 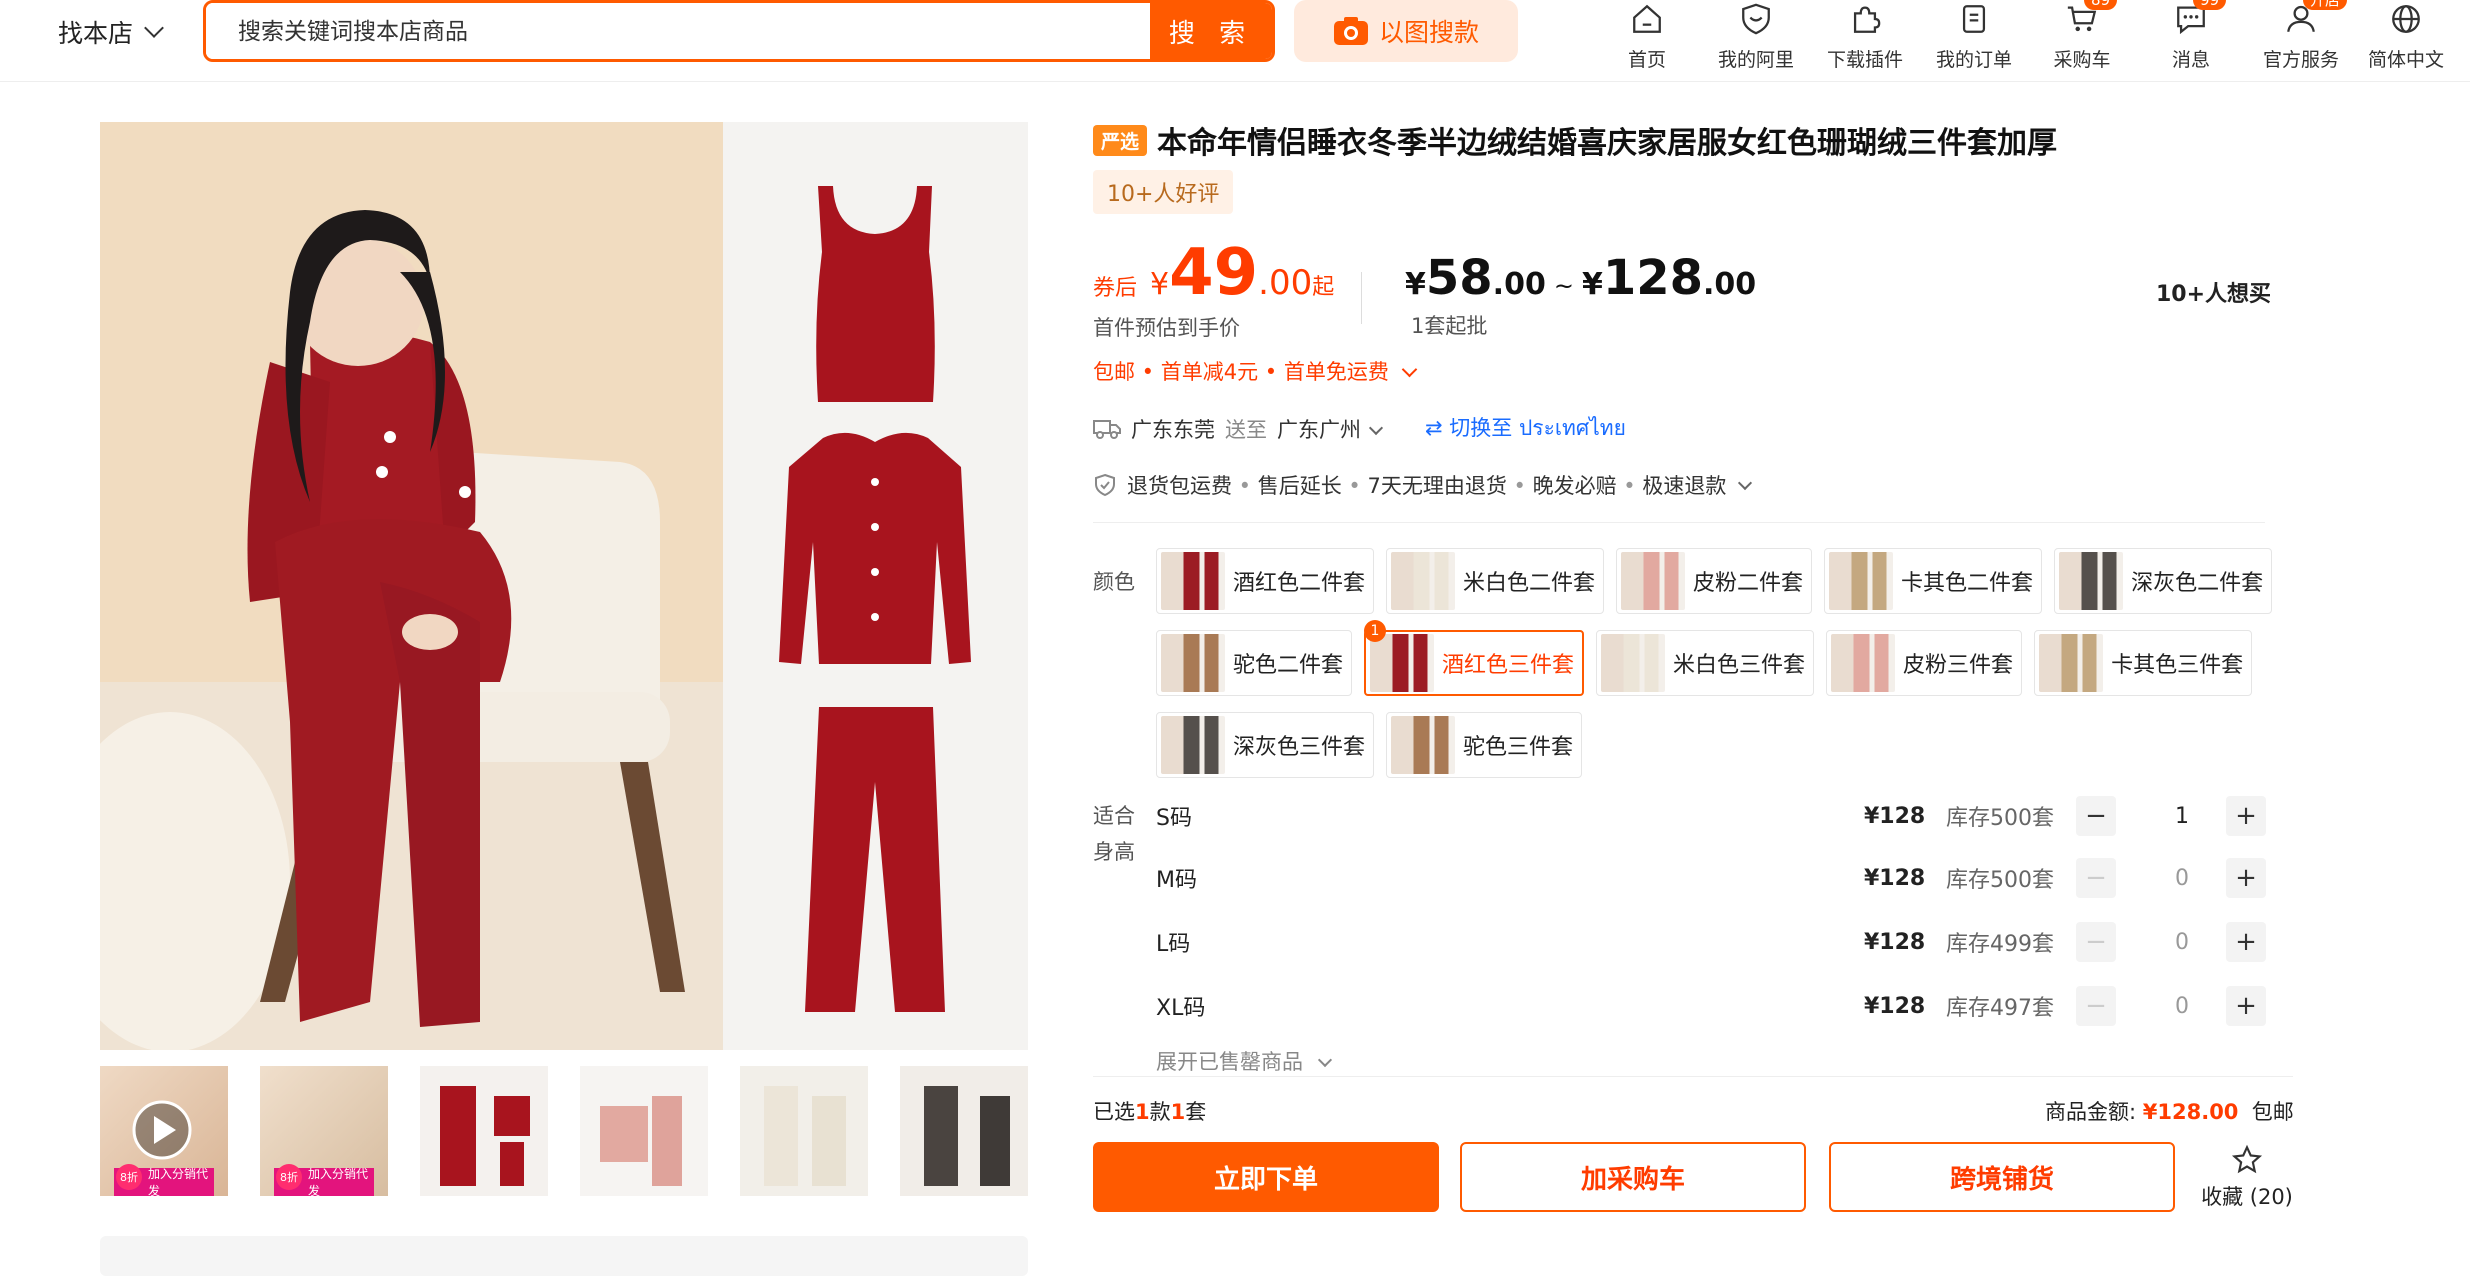 I want to click on color-option-label: 皮粉二件套, so click(x=1748, y=583).